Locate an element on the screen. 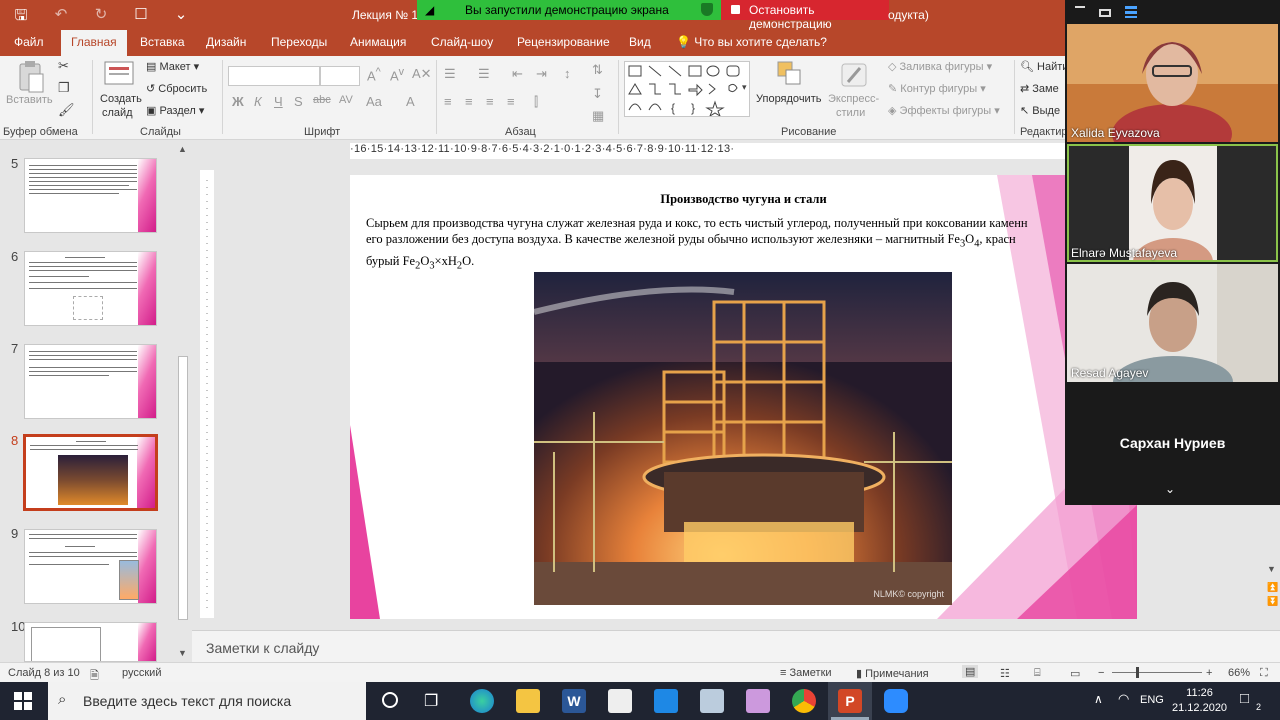 This screenshot has width=1280, height=720. zoom-slider is located at coordinates (1157, 672).